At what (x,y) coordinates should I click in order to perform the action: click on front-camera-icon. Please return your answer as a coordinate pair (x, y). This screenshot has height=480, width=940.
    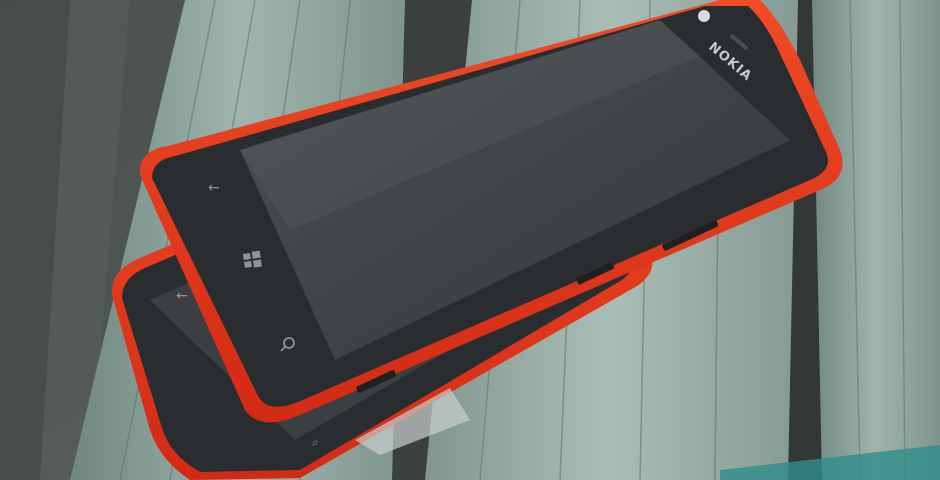
    Looking at the image, I should click on (704, 16).